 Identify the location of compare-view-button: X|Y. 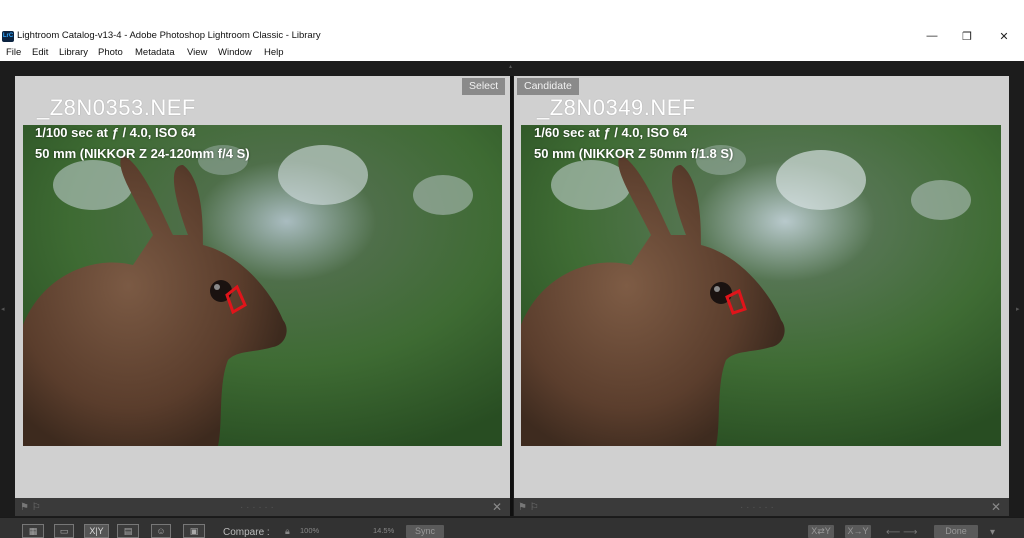
(96, 531).